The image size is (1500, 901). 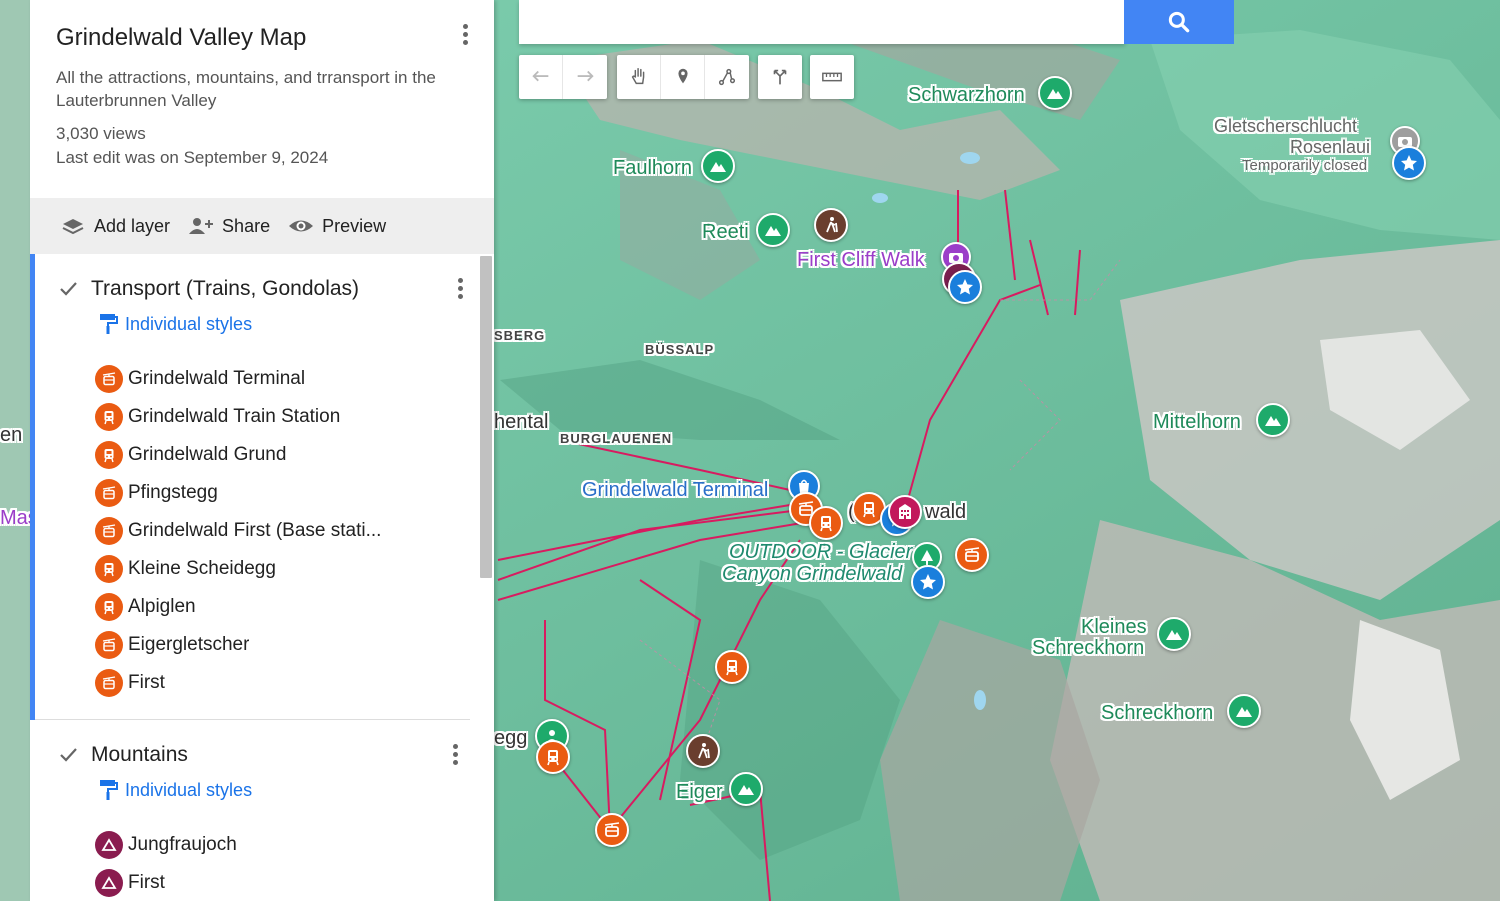 I want to click on mountain-pin-eiger, so click(x=746, y=789).